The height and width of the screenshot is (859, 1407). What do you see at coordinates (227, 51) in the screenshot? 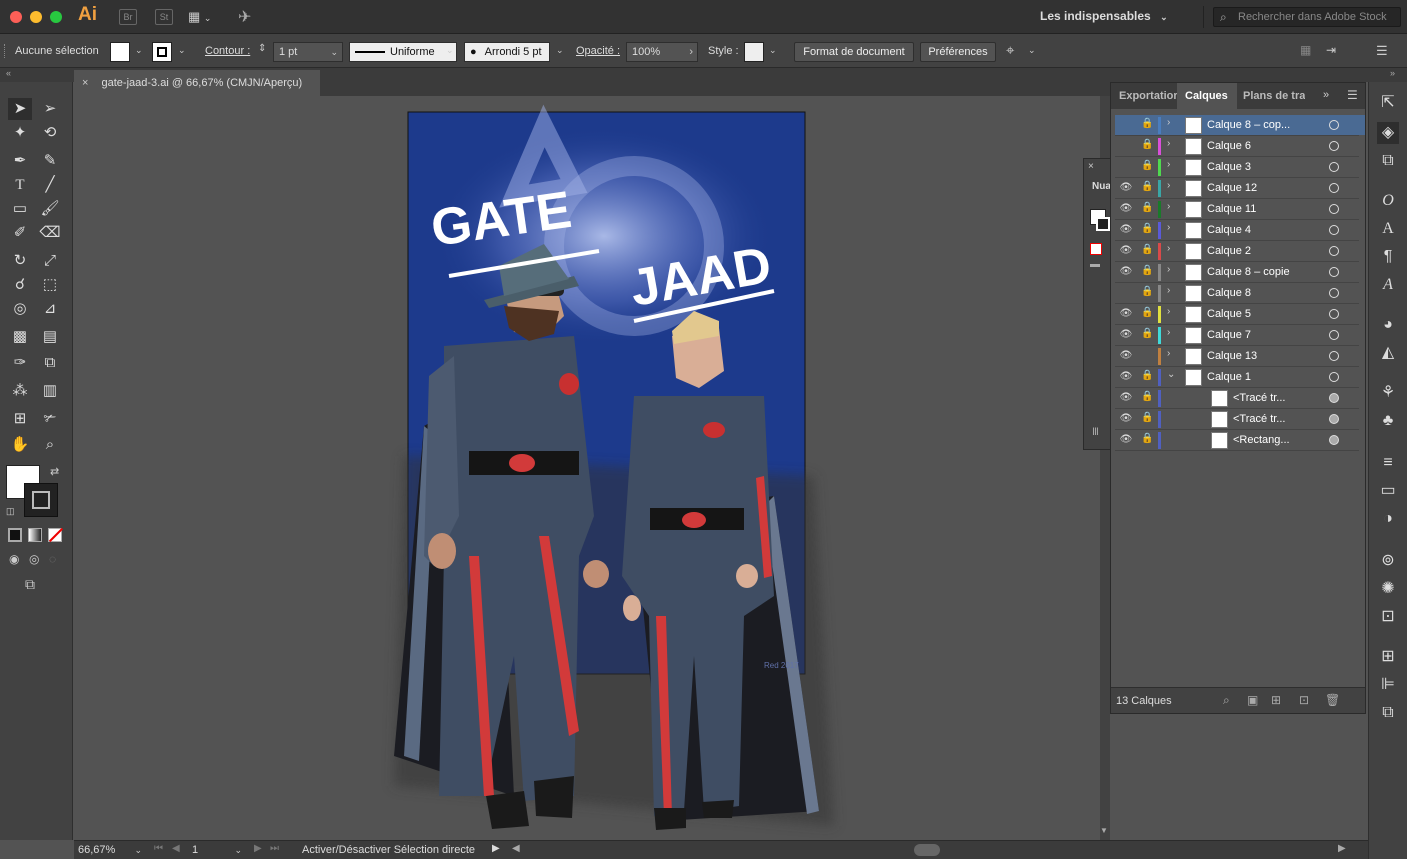
I see `stroke-label: Contour :` at bounding box center [227, 51].